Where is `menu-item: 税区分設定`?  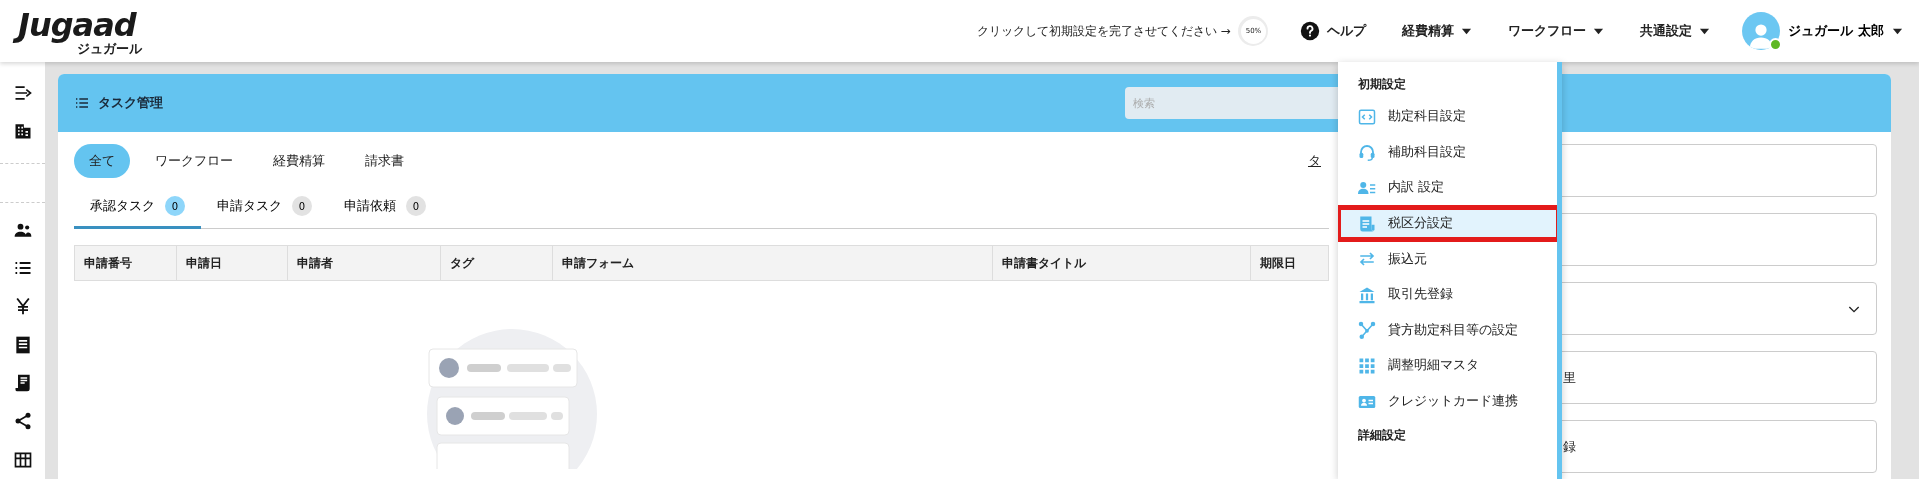
menu-item: 税区分設定 is located at coordinates (1447, 223).